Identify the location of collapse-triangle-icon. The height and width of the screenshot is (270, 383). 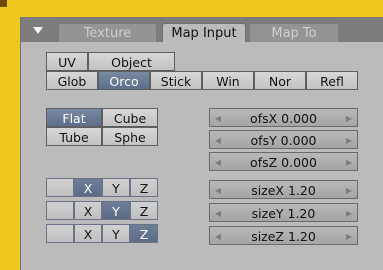
(38, 30).